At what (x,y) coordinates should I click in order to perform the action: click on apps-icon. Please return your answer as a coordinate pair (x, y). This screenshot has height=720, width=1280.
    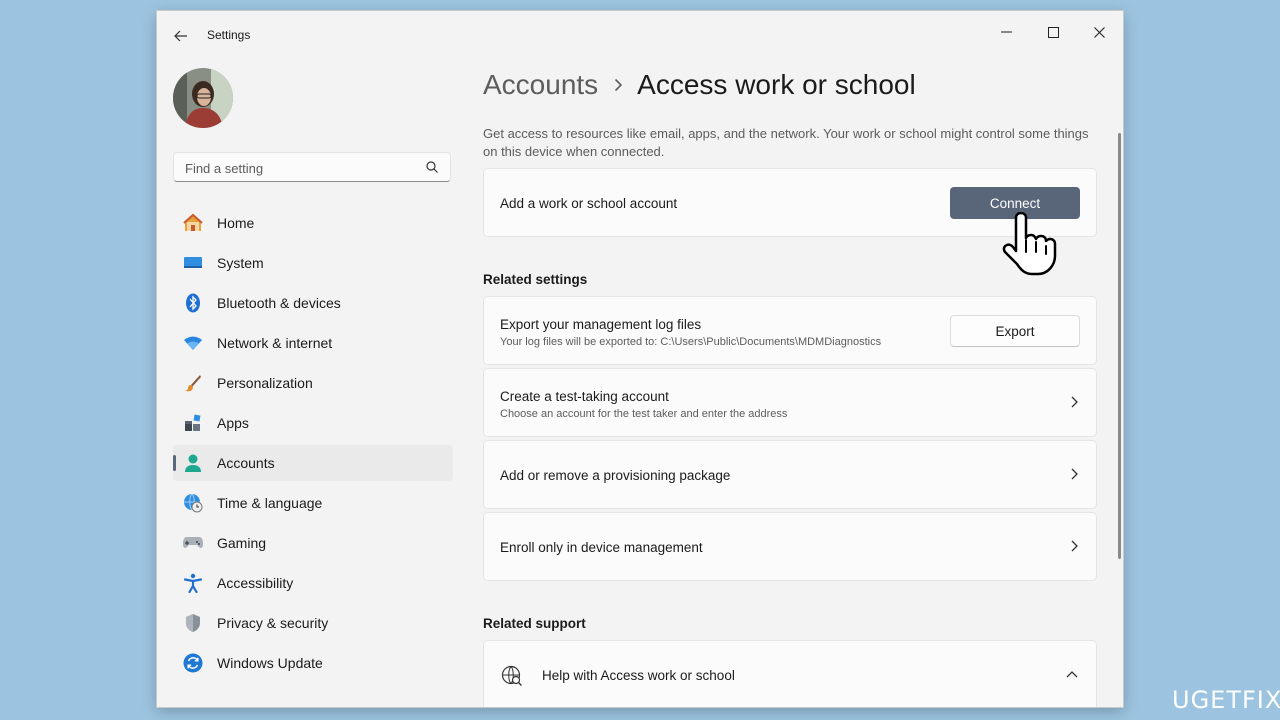
    Looking at the image, I should click on (193, 423).